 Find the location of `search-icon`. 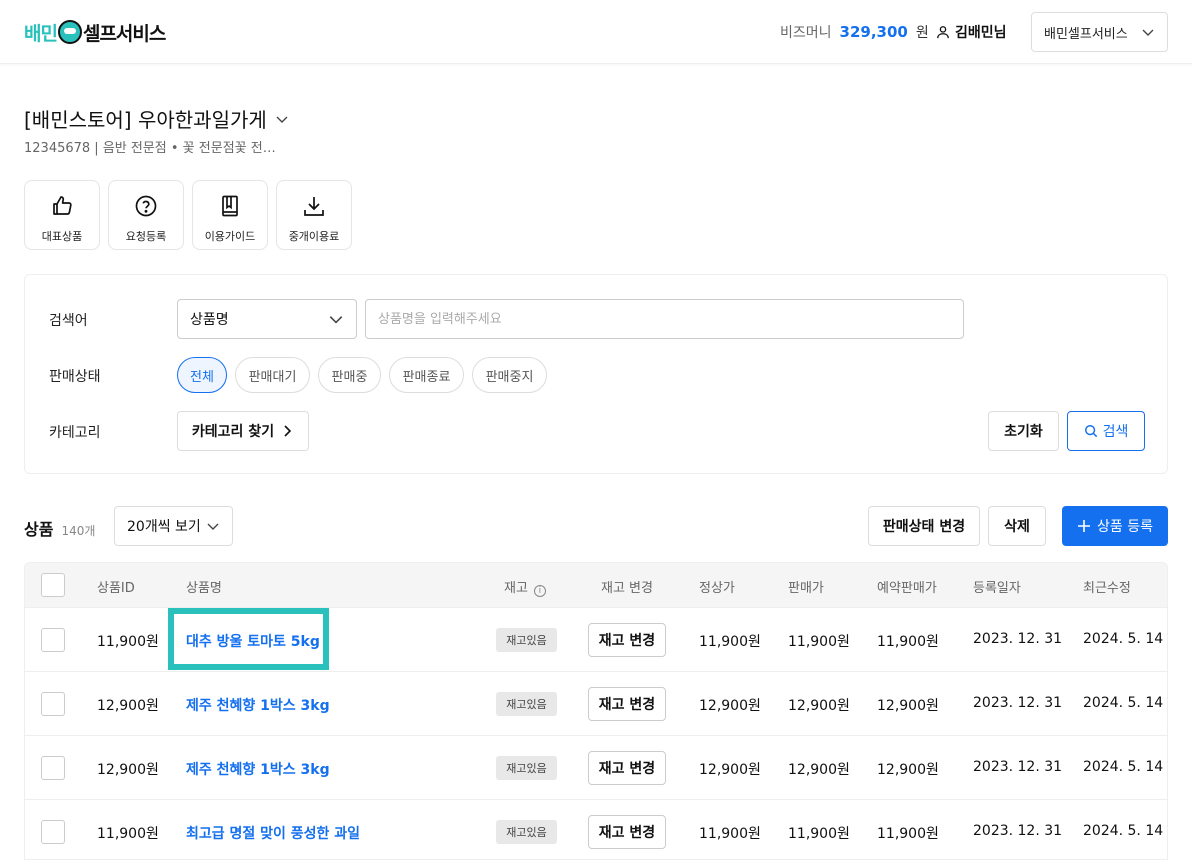

search-icon is located at coordinates (1090, 431).